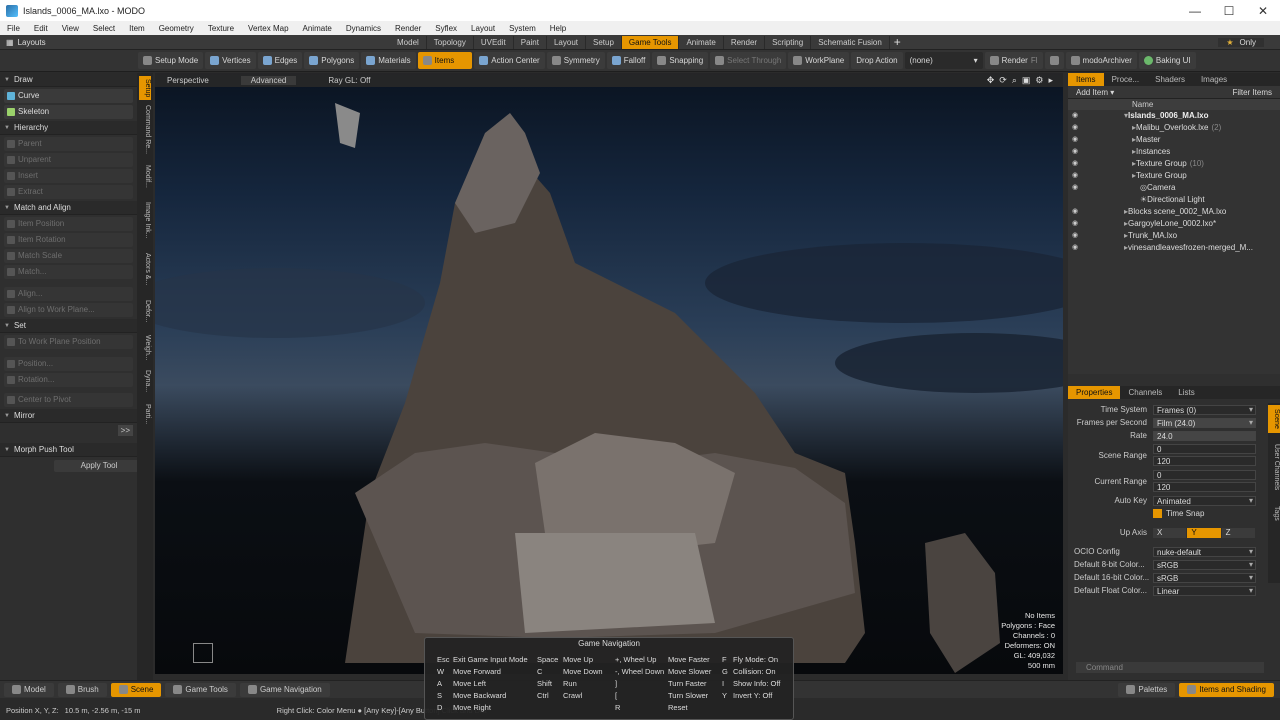 The height and width of the screenshot is (720, 1280). I want to click on only-toggle: ★ Only, so click(1241, 42).